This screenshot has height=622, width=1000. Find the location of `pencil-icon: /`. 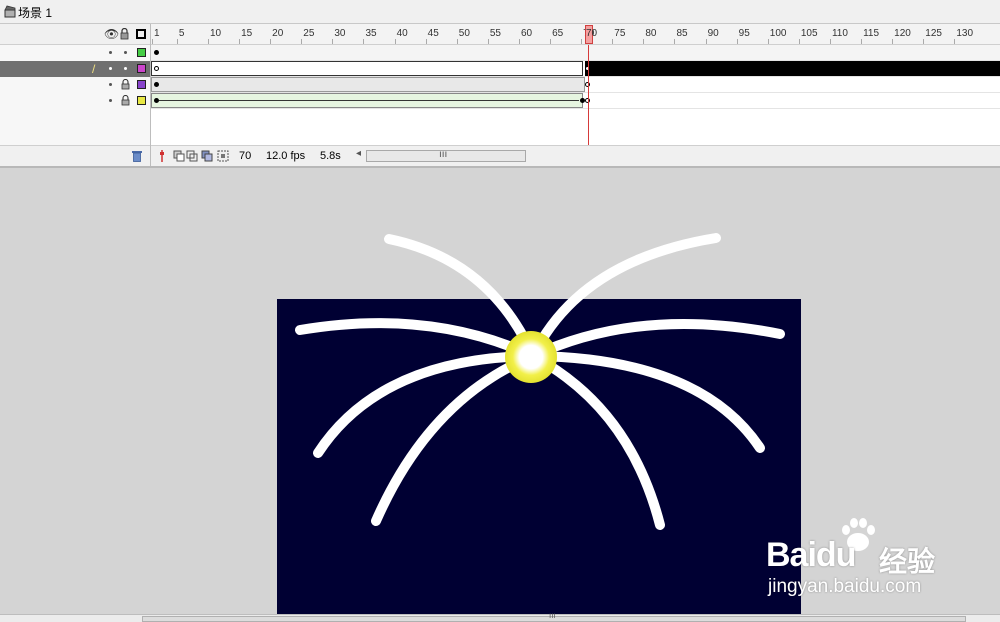

pencil-icon: / is located at coordinates (94, 69).